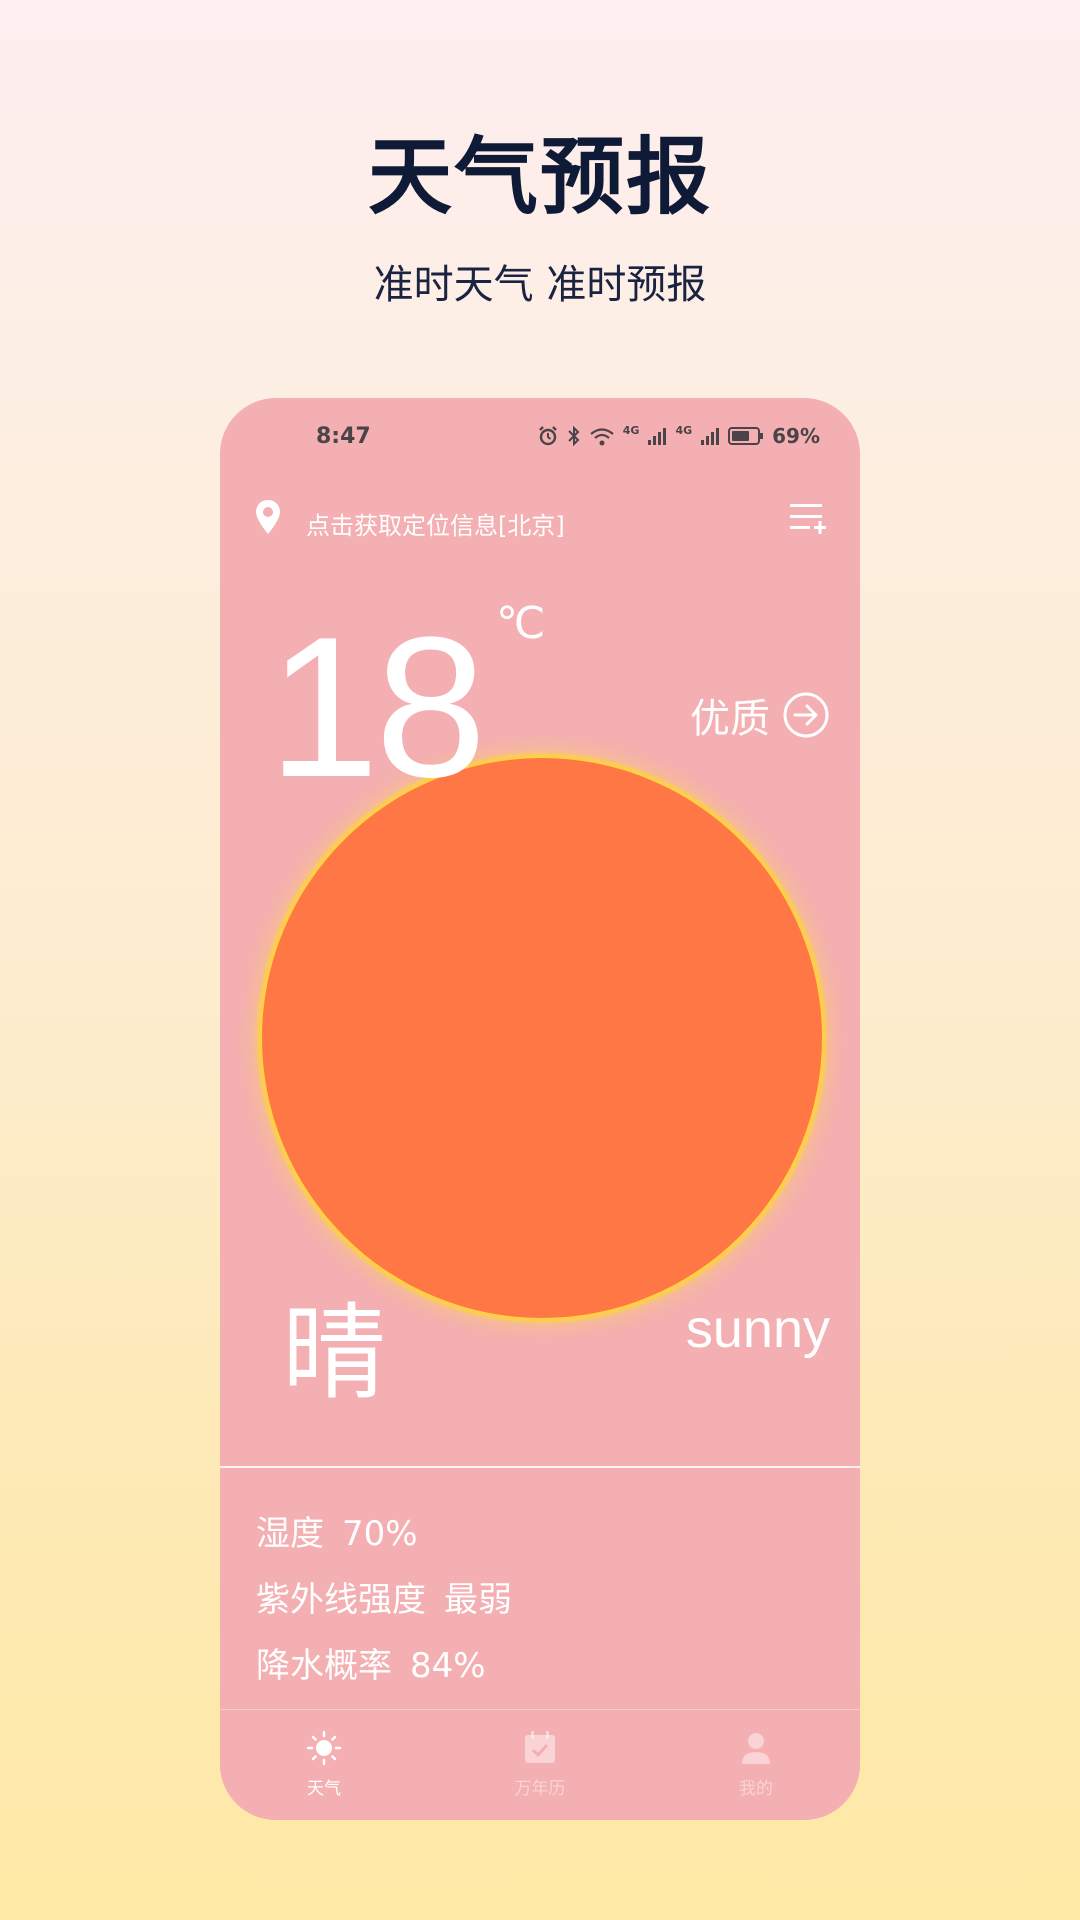  What do you see at coordinates (478, 1600) in the screenshot?
I see `detail-value: 最弱` at bounding box center [478, 1600].